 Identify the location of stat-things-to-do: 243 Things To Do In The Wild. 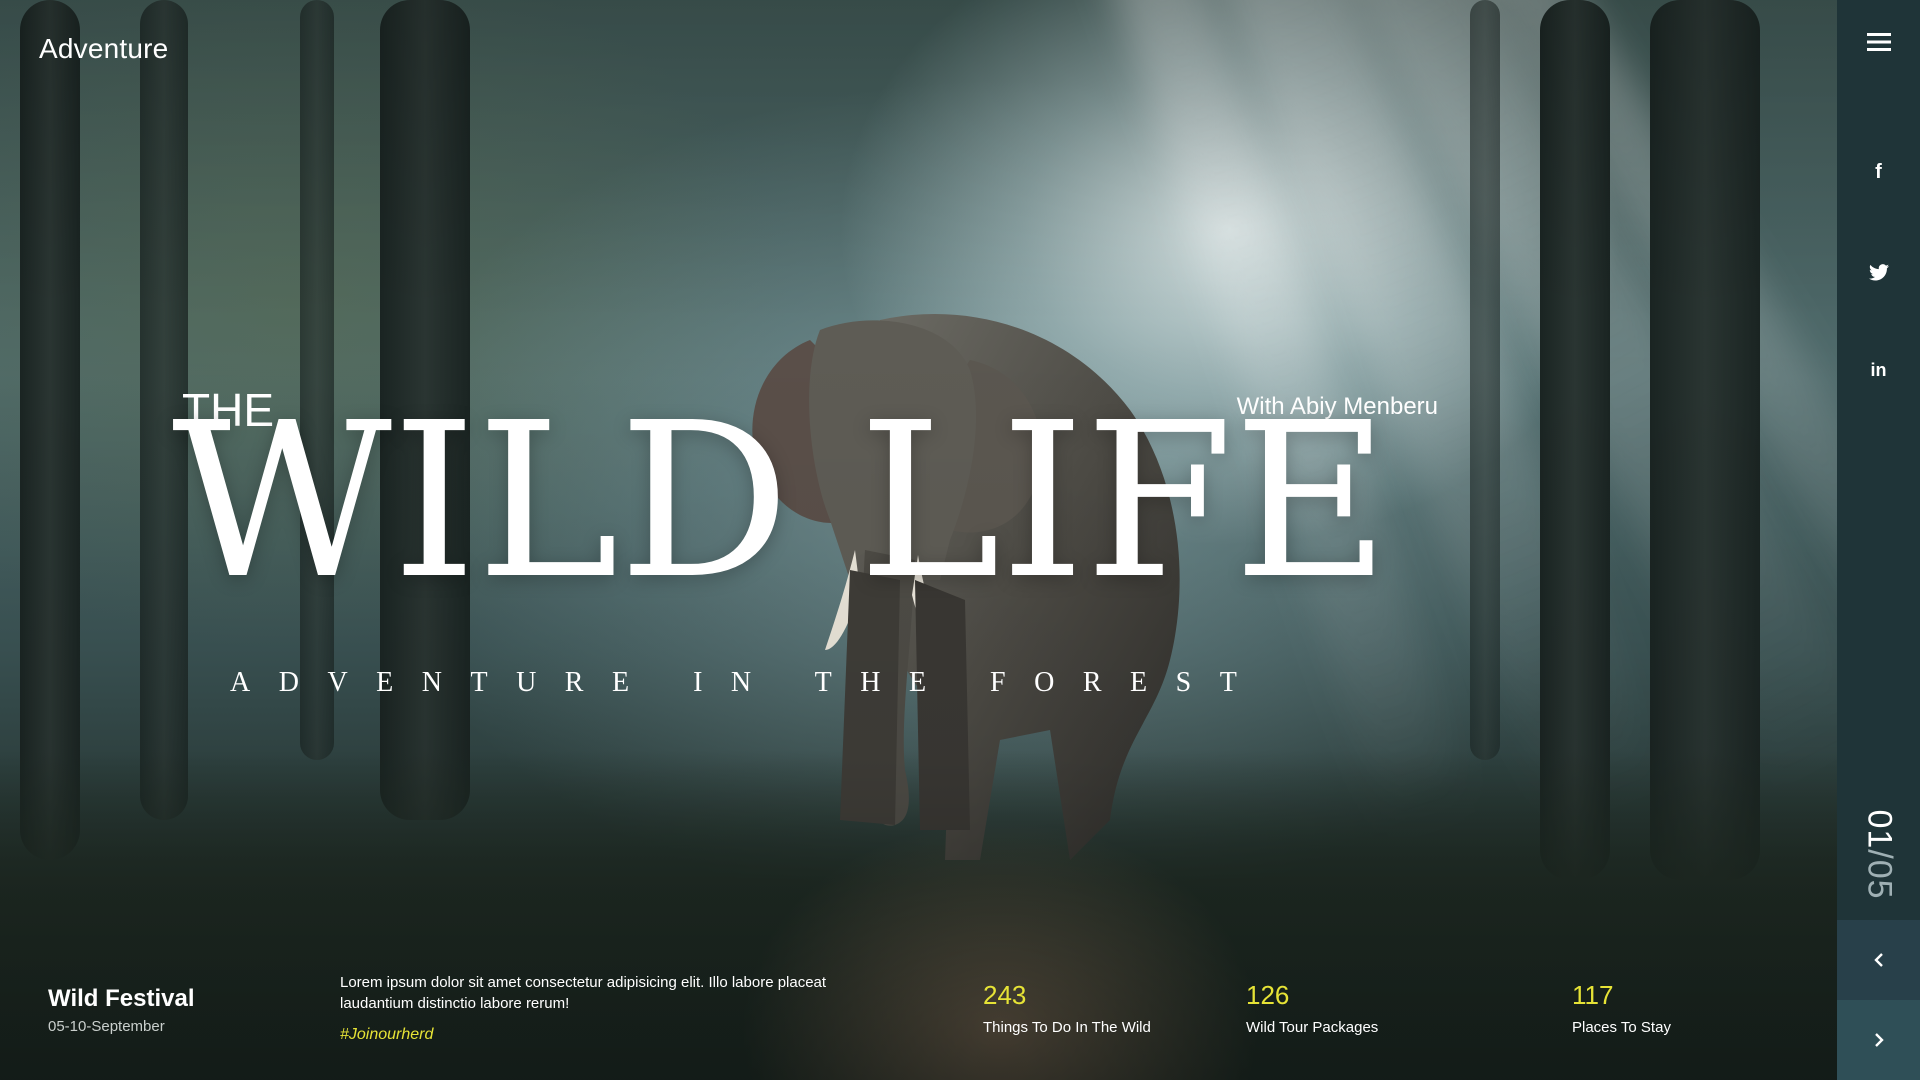
(1067, 1008).